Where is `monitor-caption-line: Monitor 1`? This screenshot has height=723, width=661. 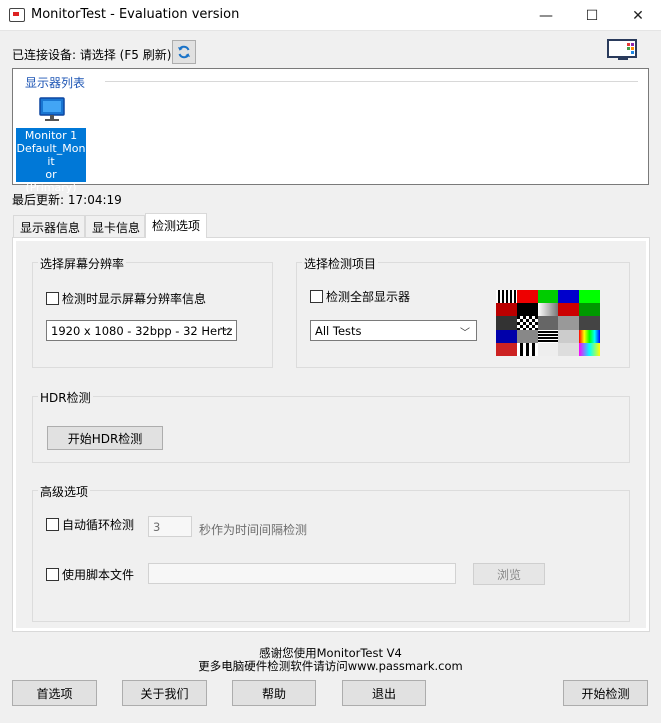
monitor-caption-line: Monitor 1 is located at coordinates (51, 135).